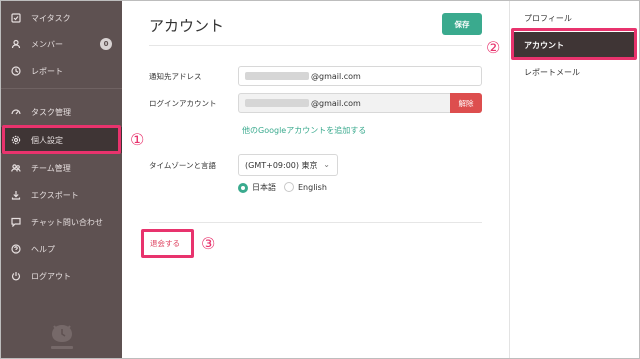  What do you see at coordinates (51, 18) in the screenshot?
I see `sidebar-item-label: マイタスク` at bounding box center [51, 18].